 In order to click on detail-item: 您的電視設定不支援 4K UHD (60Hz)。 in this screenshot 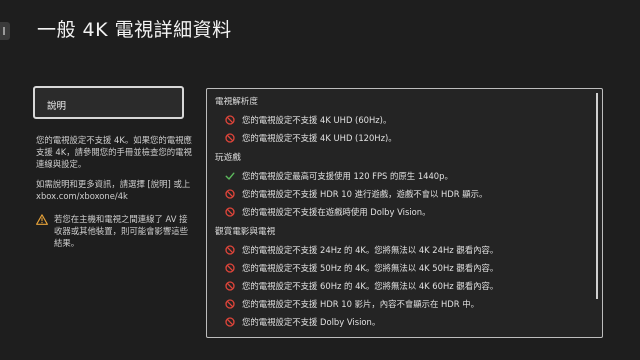, I will do `click(400, 120)`.